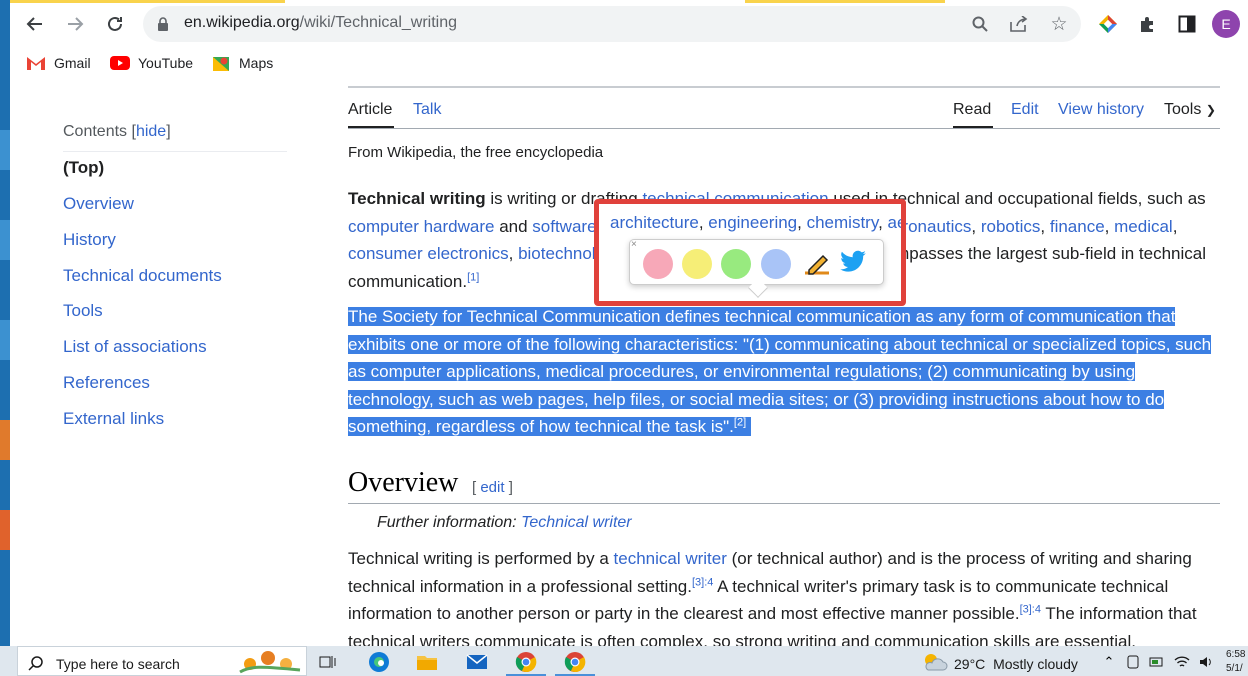  Describe the element at coordinates (1148, 24) in the screenshot. I see `extensions-puzzle-icon` at that location.